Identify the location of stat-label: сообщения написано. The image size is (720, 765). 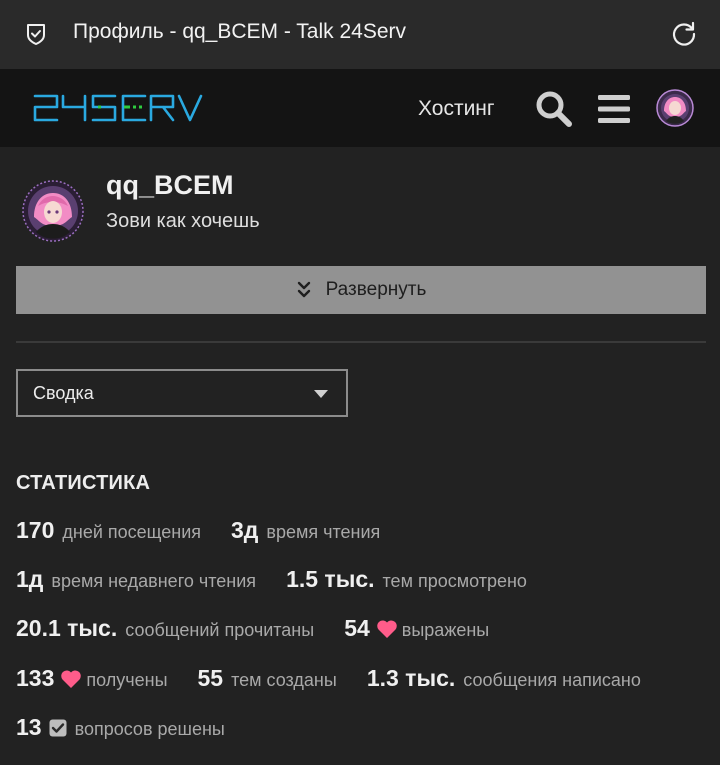
(552, 680).